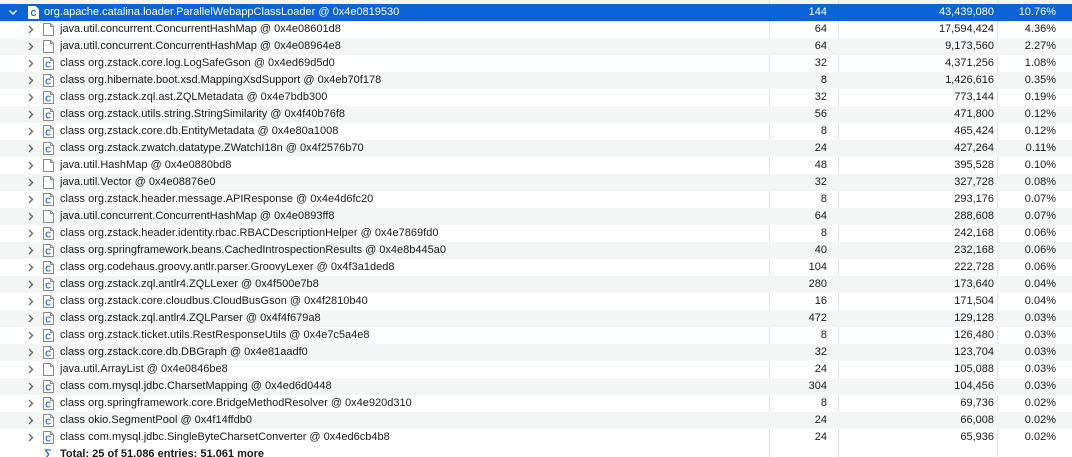 The image size is (1072, 457). Describe the element at coordinates (1040, 114) in the screenshot. I see `row-percent: 0.12%` at that location.